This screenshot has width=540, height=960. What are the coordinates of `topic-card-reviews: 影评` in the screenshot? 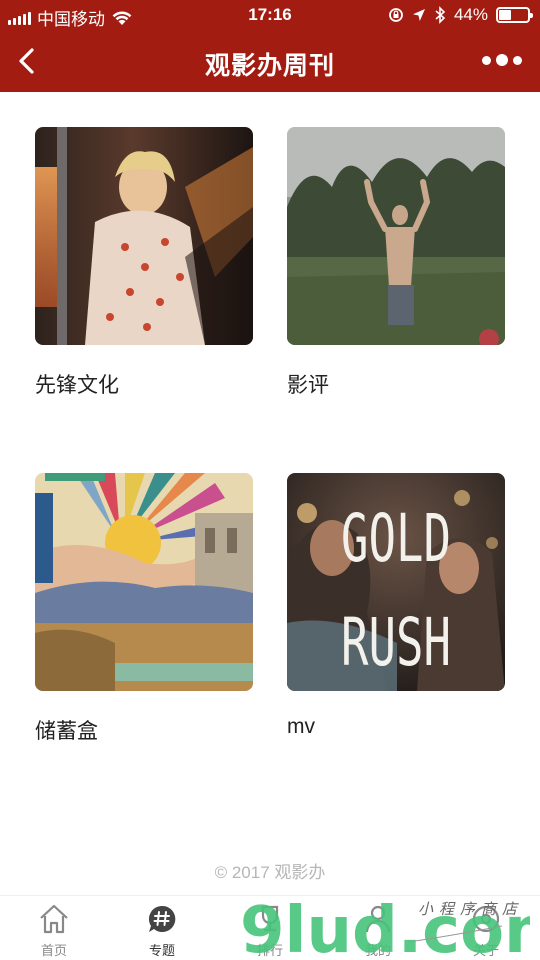 It's located at (396, 263).